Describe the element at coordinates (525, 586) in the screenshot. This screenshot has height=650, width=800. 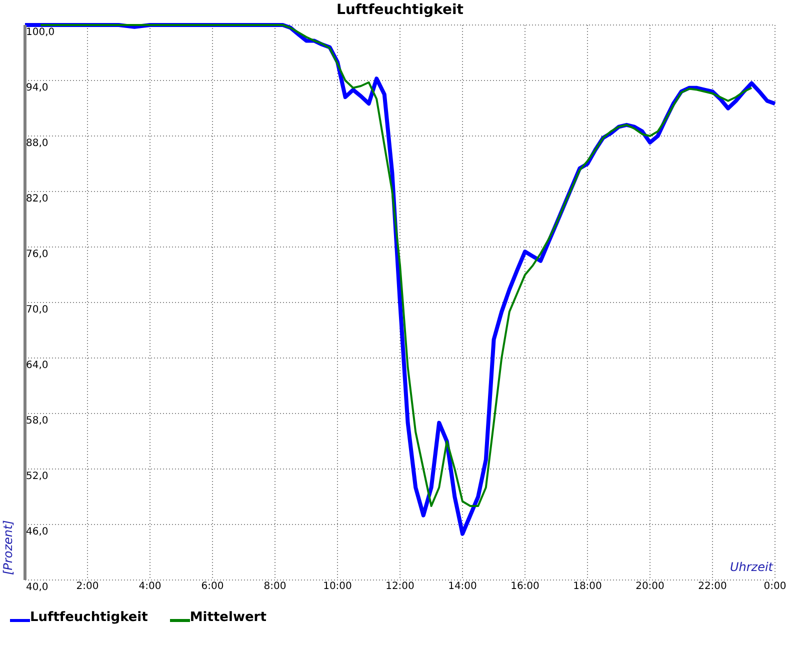
I see `axis-tick-label: 16:00` at that location.